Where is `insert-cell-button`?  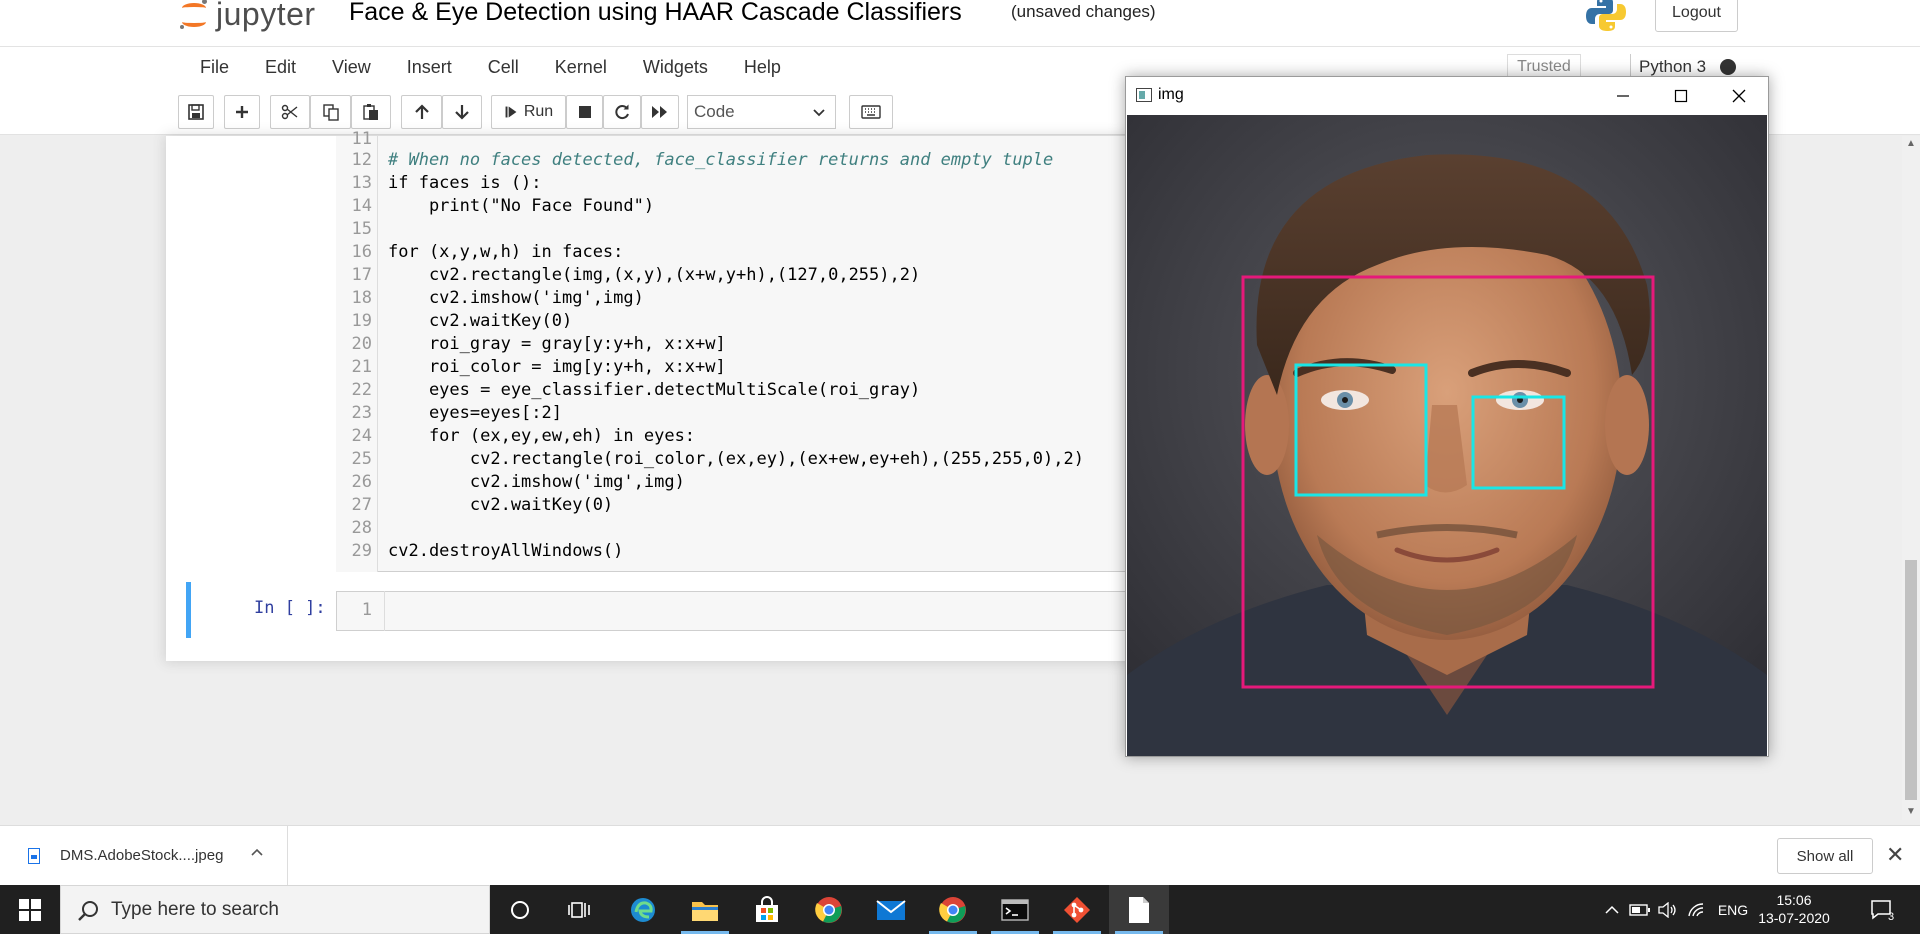
insert-cell-button is located at coordinates (242, 112).